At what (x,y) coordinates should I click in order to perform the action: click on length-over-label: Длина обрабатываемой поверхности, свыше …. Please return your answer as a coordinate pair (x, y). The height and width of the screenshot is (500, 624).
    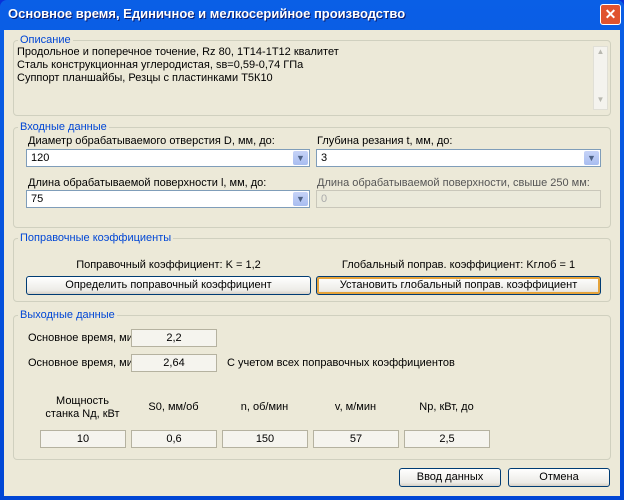
    Looking at the image, I should click on (453, 183).